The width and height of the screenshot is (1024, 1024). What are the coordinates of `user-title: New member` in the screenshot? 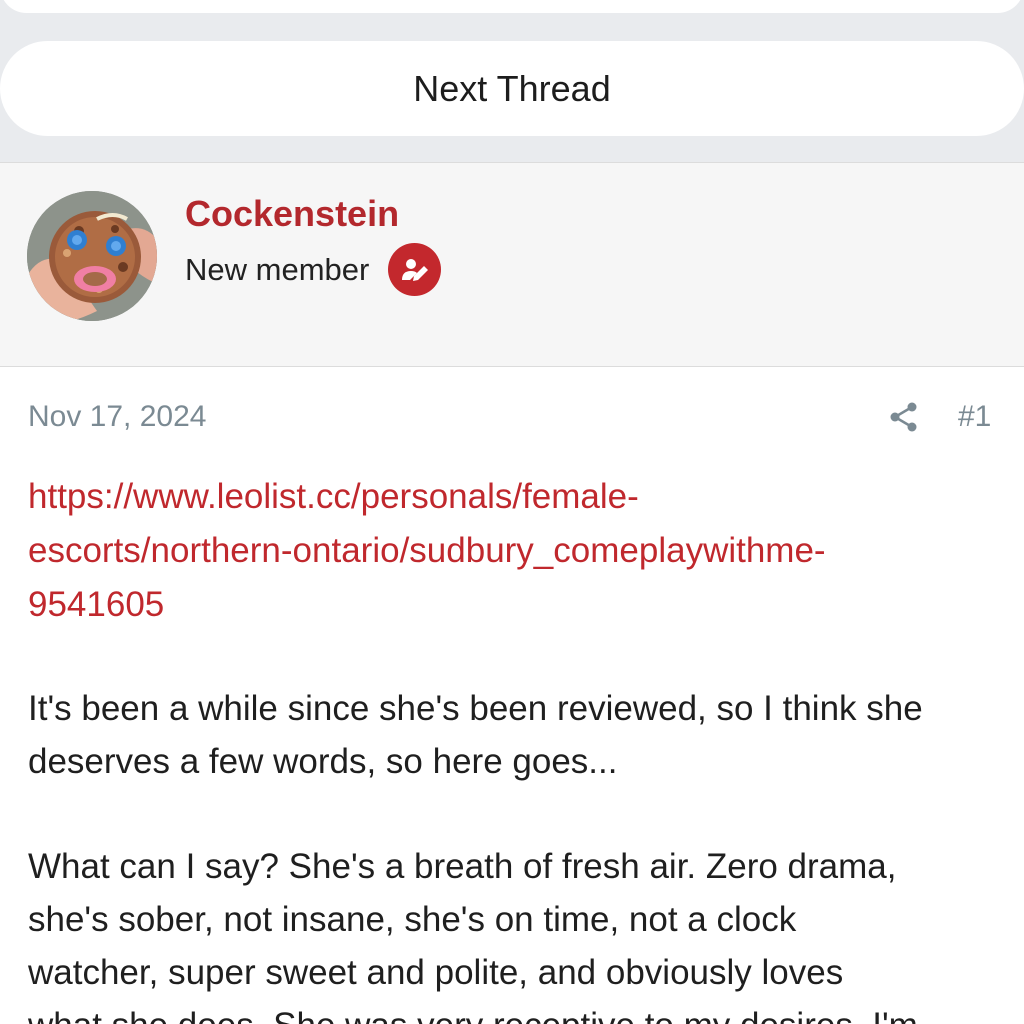 It's located at (277, 269).